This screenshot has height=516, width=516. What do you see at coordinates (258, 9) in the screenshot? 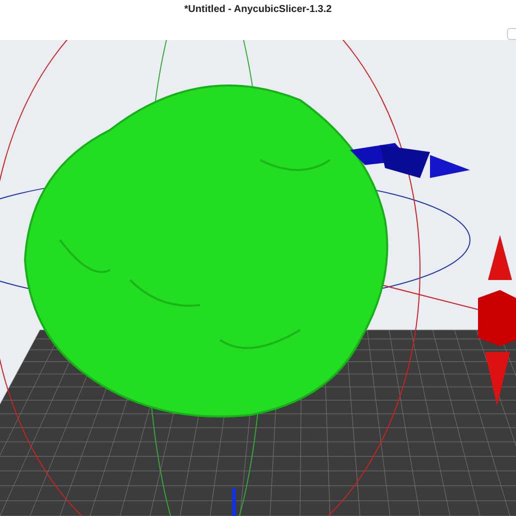
I see `window-title: *Untitled - AnycubicSlicer-1.3.2` at bounding box center [258, 9].